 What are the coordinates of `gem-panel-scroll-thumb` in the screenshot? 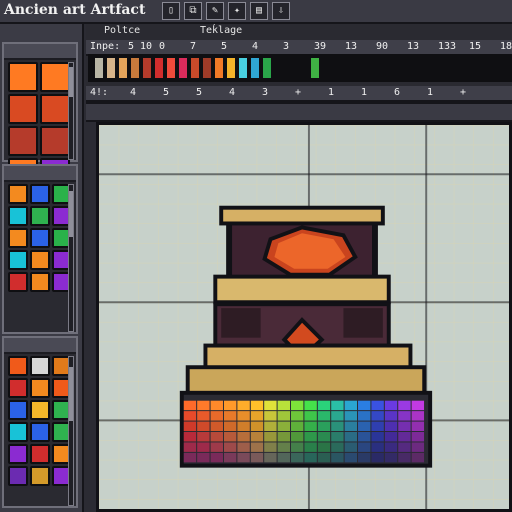 It's located at (71, 214).